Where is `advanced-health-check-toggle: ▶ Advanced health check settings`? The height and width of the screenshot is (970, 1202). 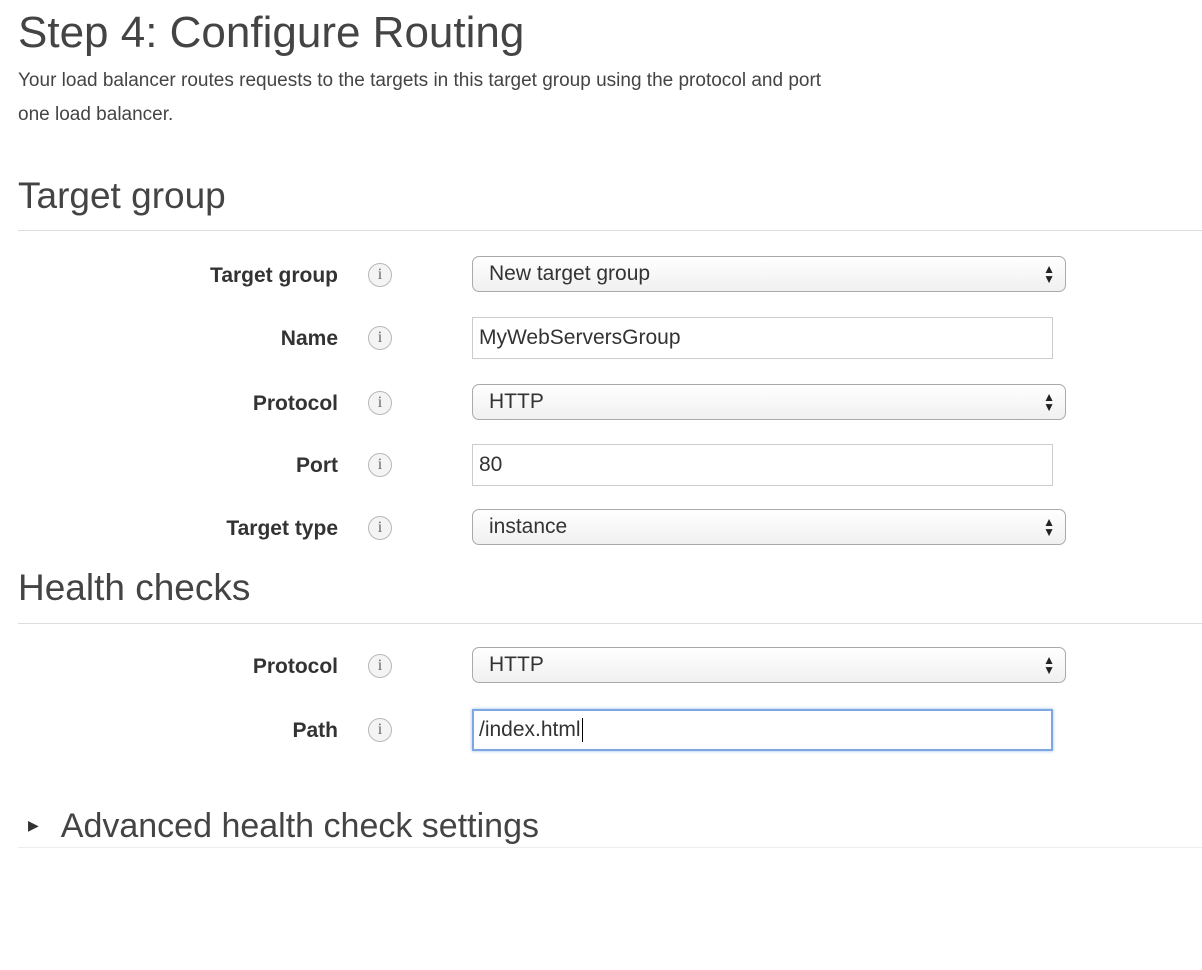
advanced-health-check-toggle: ▶ Advanced health check settings is located at coordinates (283, 826).